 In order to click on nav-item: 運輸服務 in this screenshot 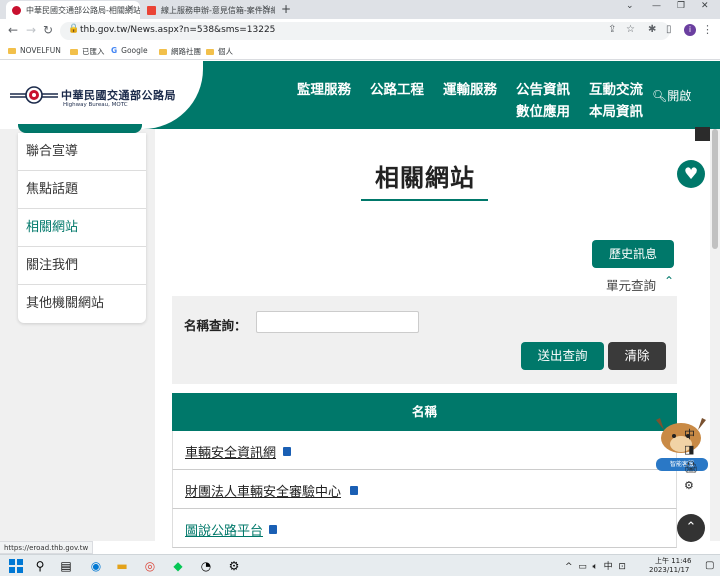, I will do `click(470, 88)`.